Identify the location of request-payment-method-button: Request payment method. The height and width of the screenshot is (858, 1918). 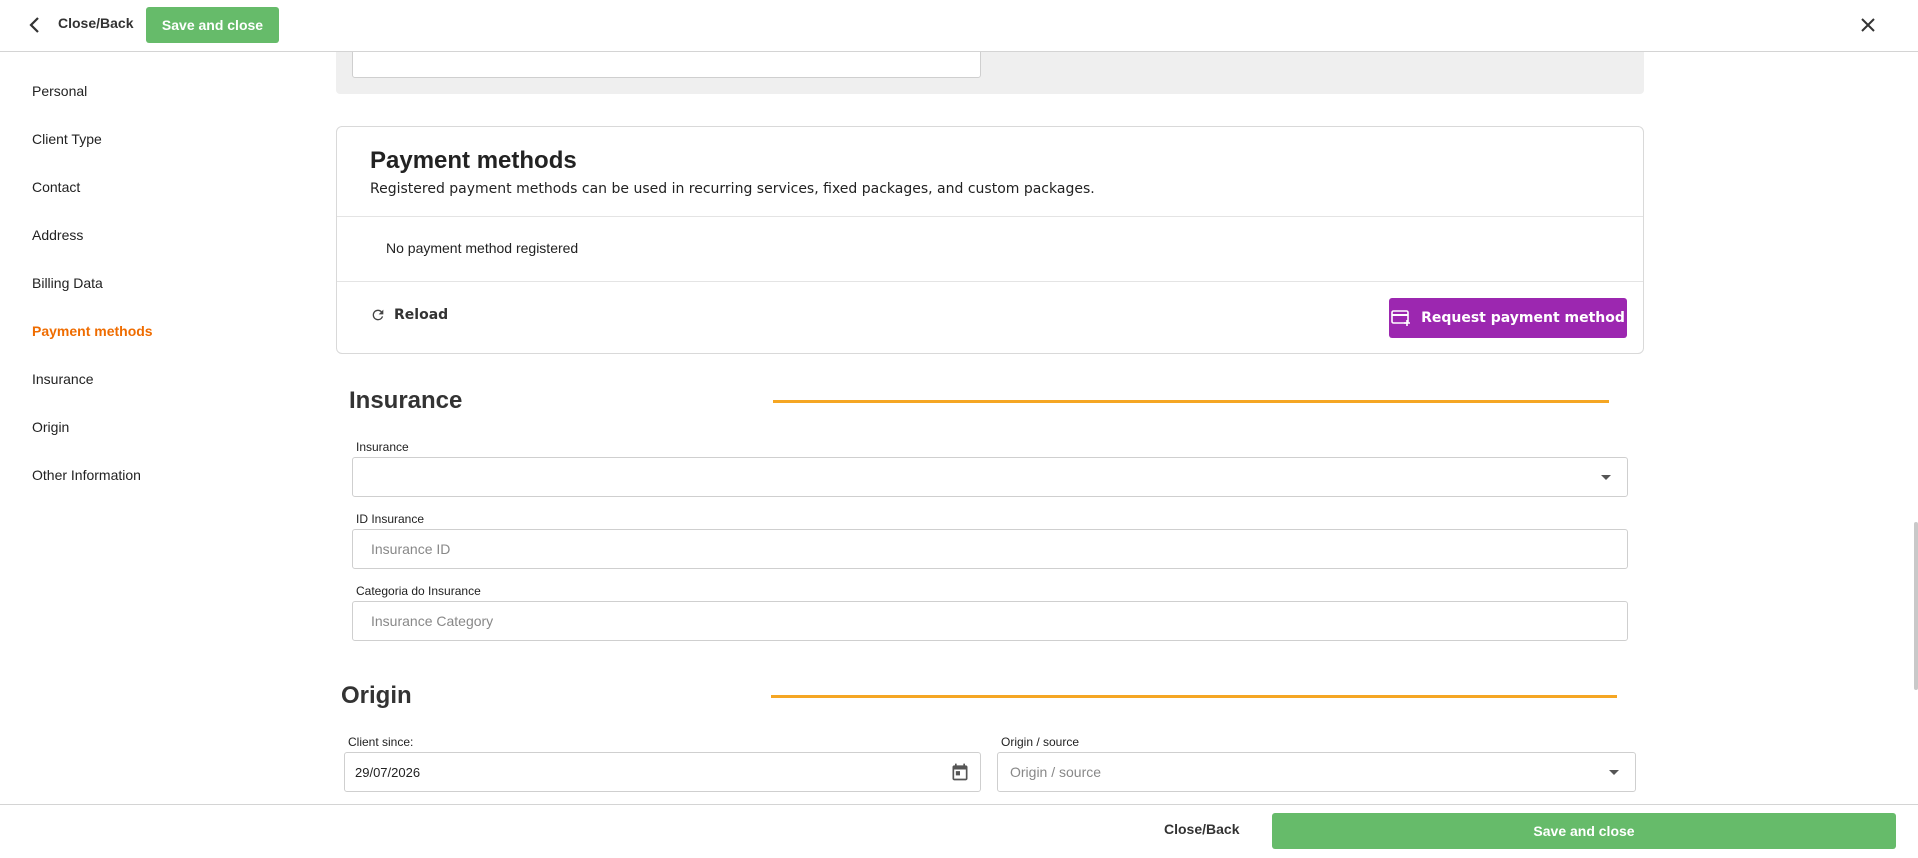
(1508, 318).